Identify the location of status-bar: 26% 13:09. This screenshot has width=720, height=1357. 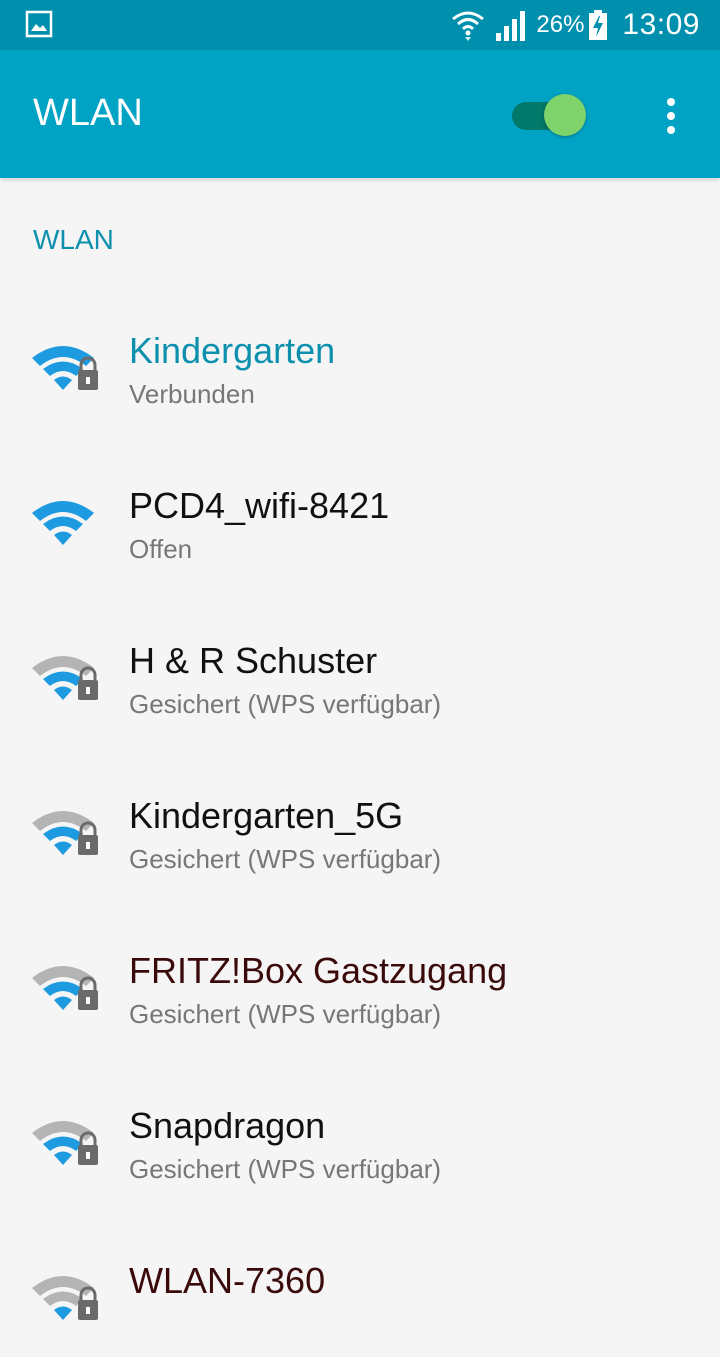
(360, 25).